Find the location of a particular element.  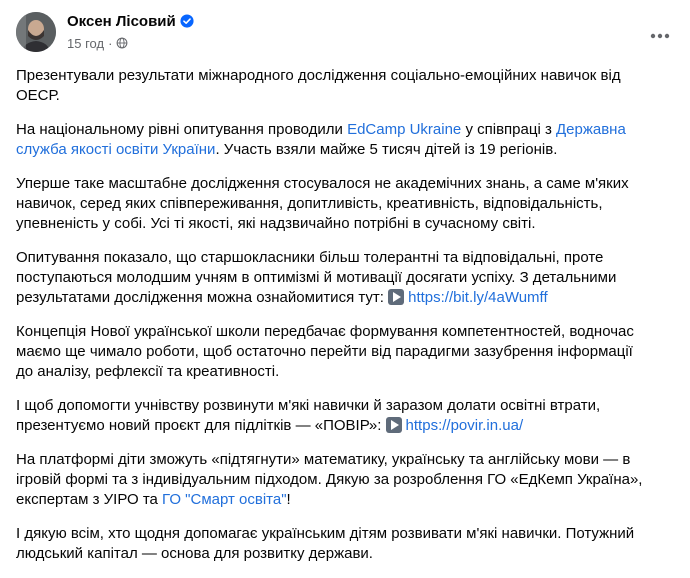

paragraph-2-text-2: у співпраці з is located at coordinates (508, 129).